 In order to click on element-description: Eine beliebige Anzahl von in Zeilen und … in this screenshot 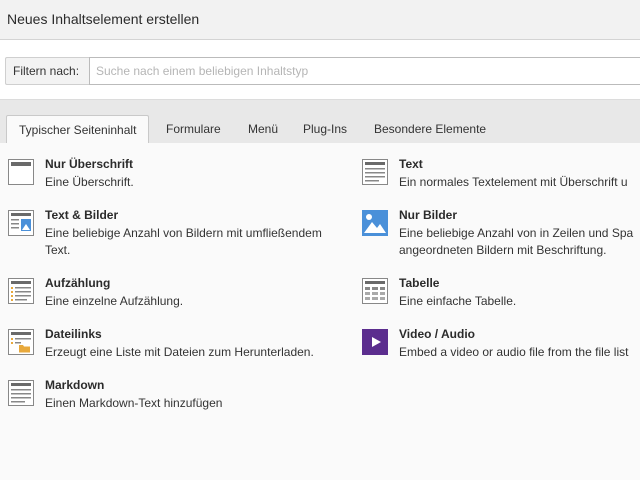, I will do `click(516, 242)`.